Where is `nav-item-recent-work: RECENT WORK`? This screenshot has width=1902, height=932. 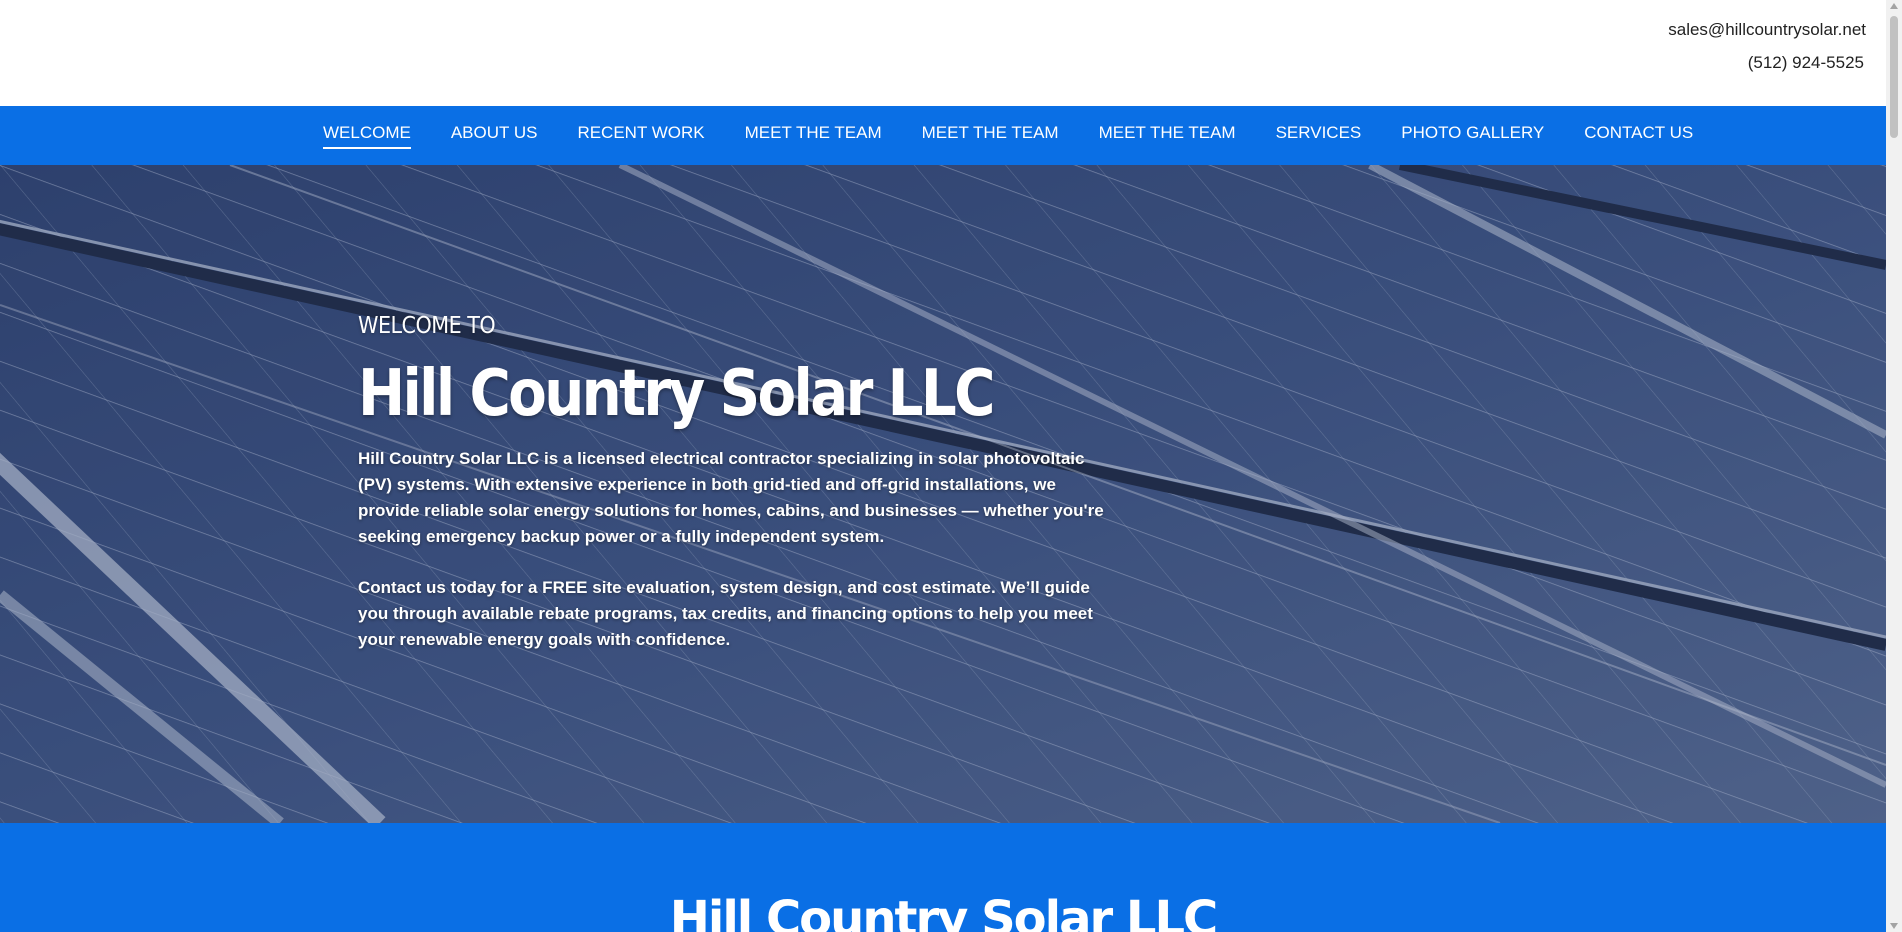 nav-item-recent-work: RECENT WORK is located at coordinates (640, 136).